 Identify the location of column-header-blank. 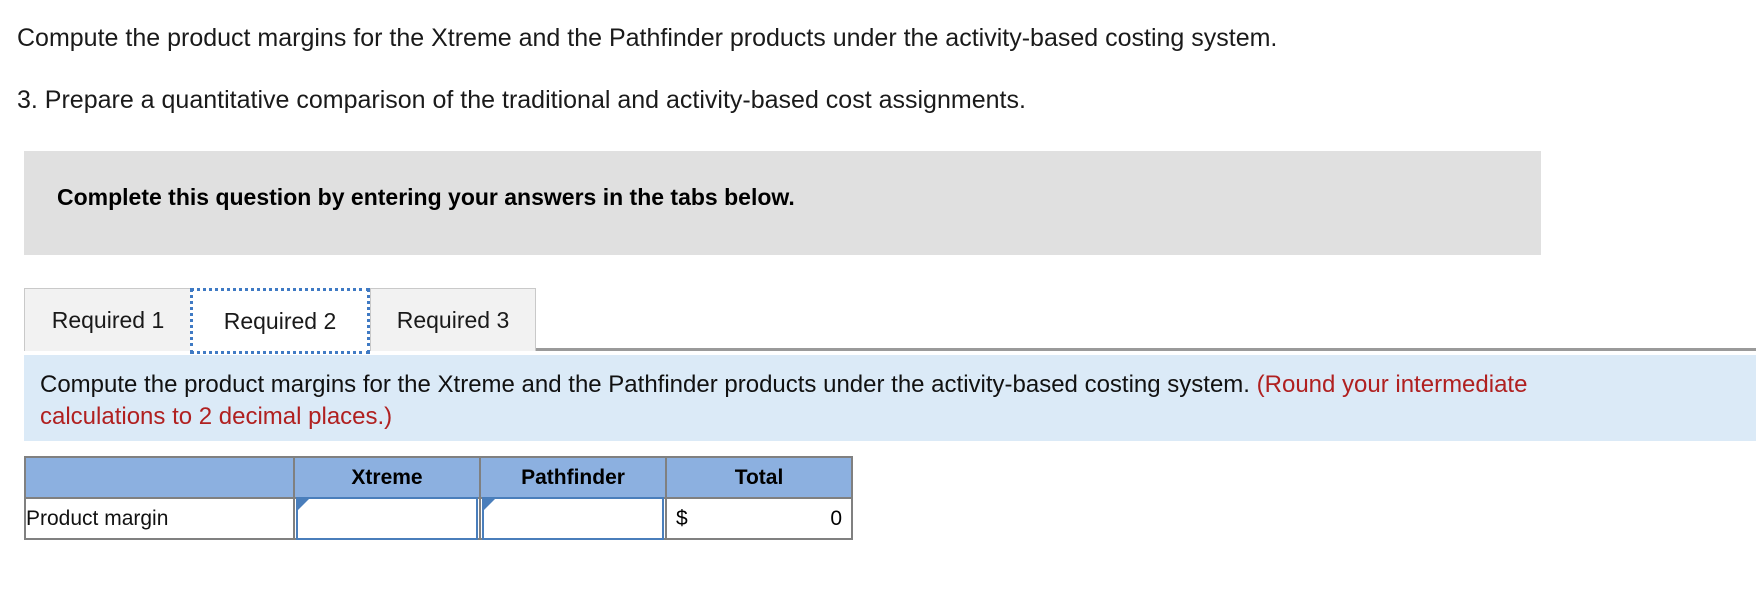
(159, 477).